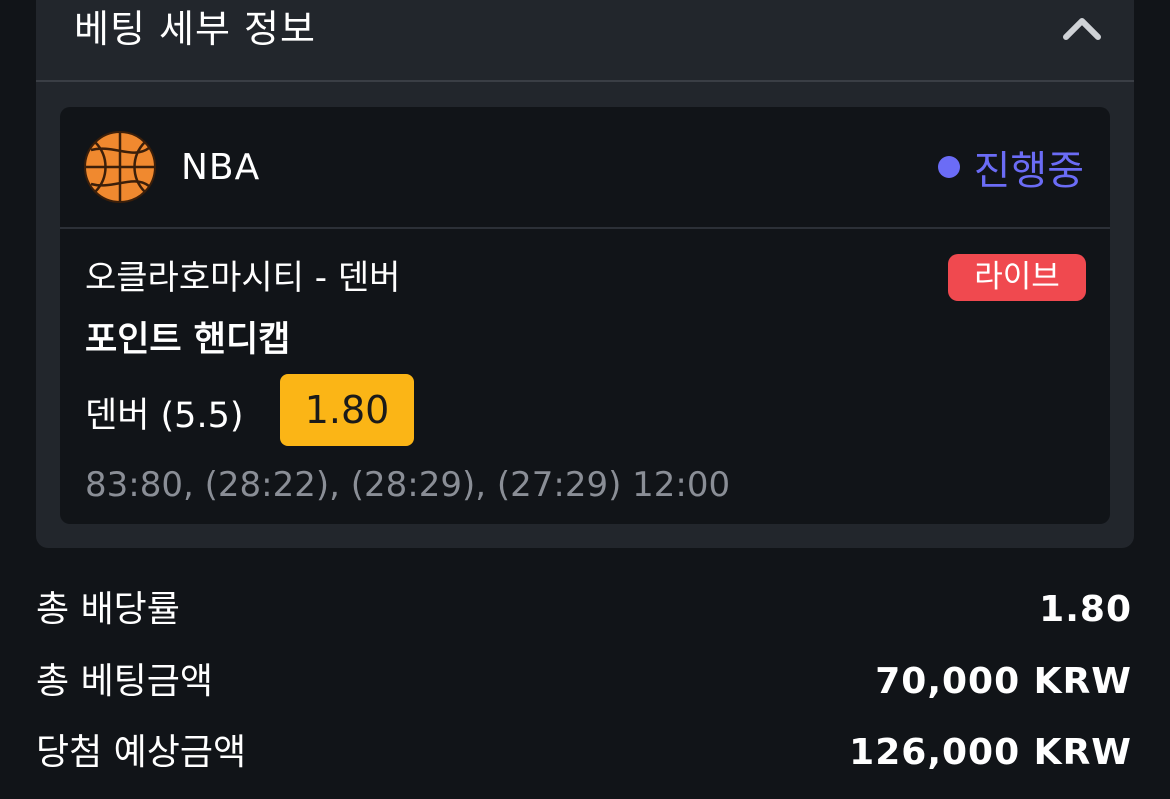 The height and width of the screenshot is (799, 1170). What do you see at coordinates (585, 41) in the screenshot?
I see `bet-details-header: 베팅 세부 정보` at bounding box center [585, 41].